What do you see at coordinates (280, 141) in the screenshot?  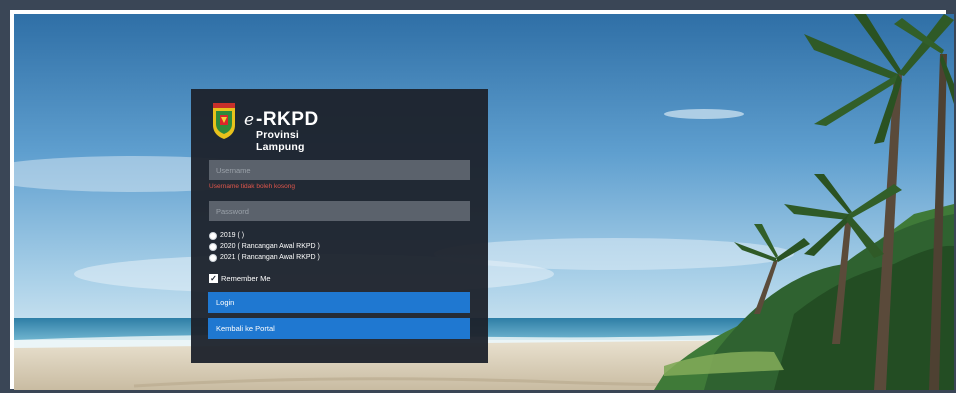 I see `brand-subtitle: Provinsi Lampung` at bounding box center [280, 141].